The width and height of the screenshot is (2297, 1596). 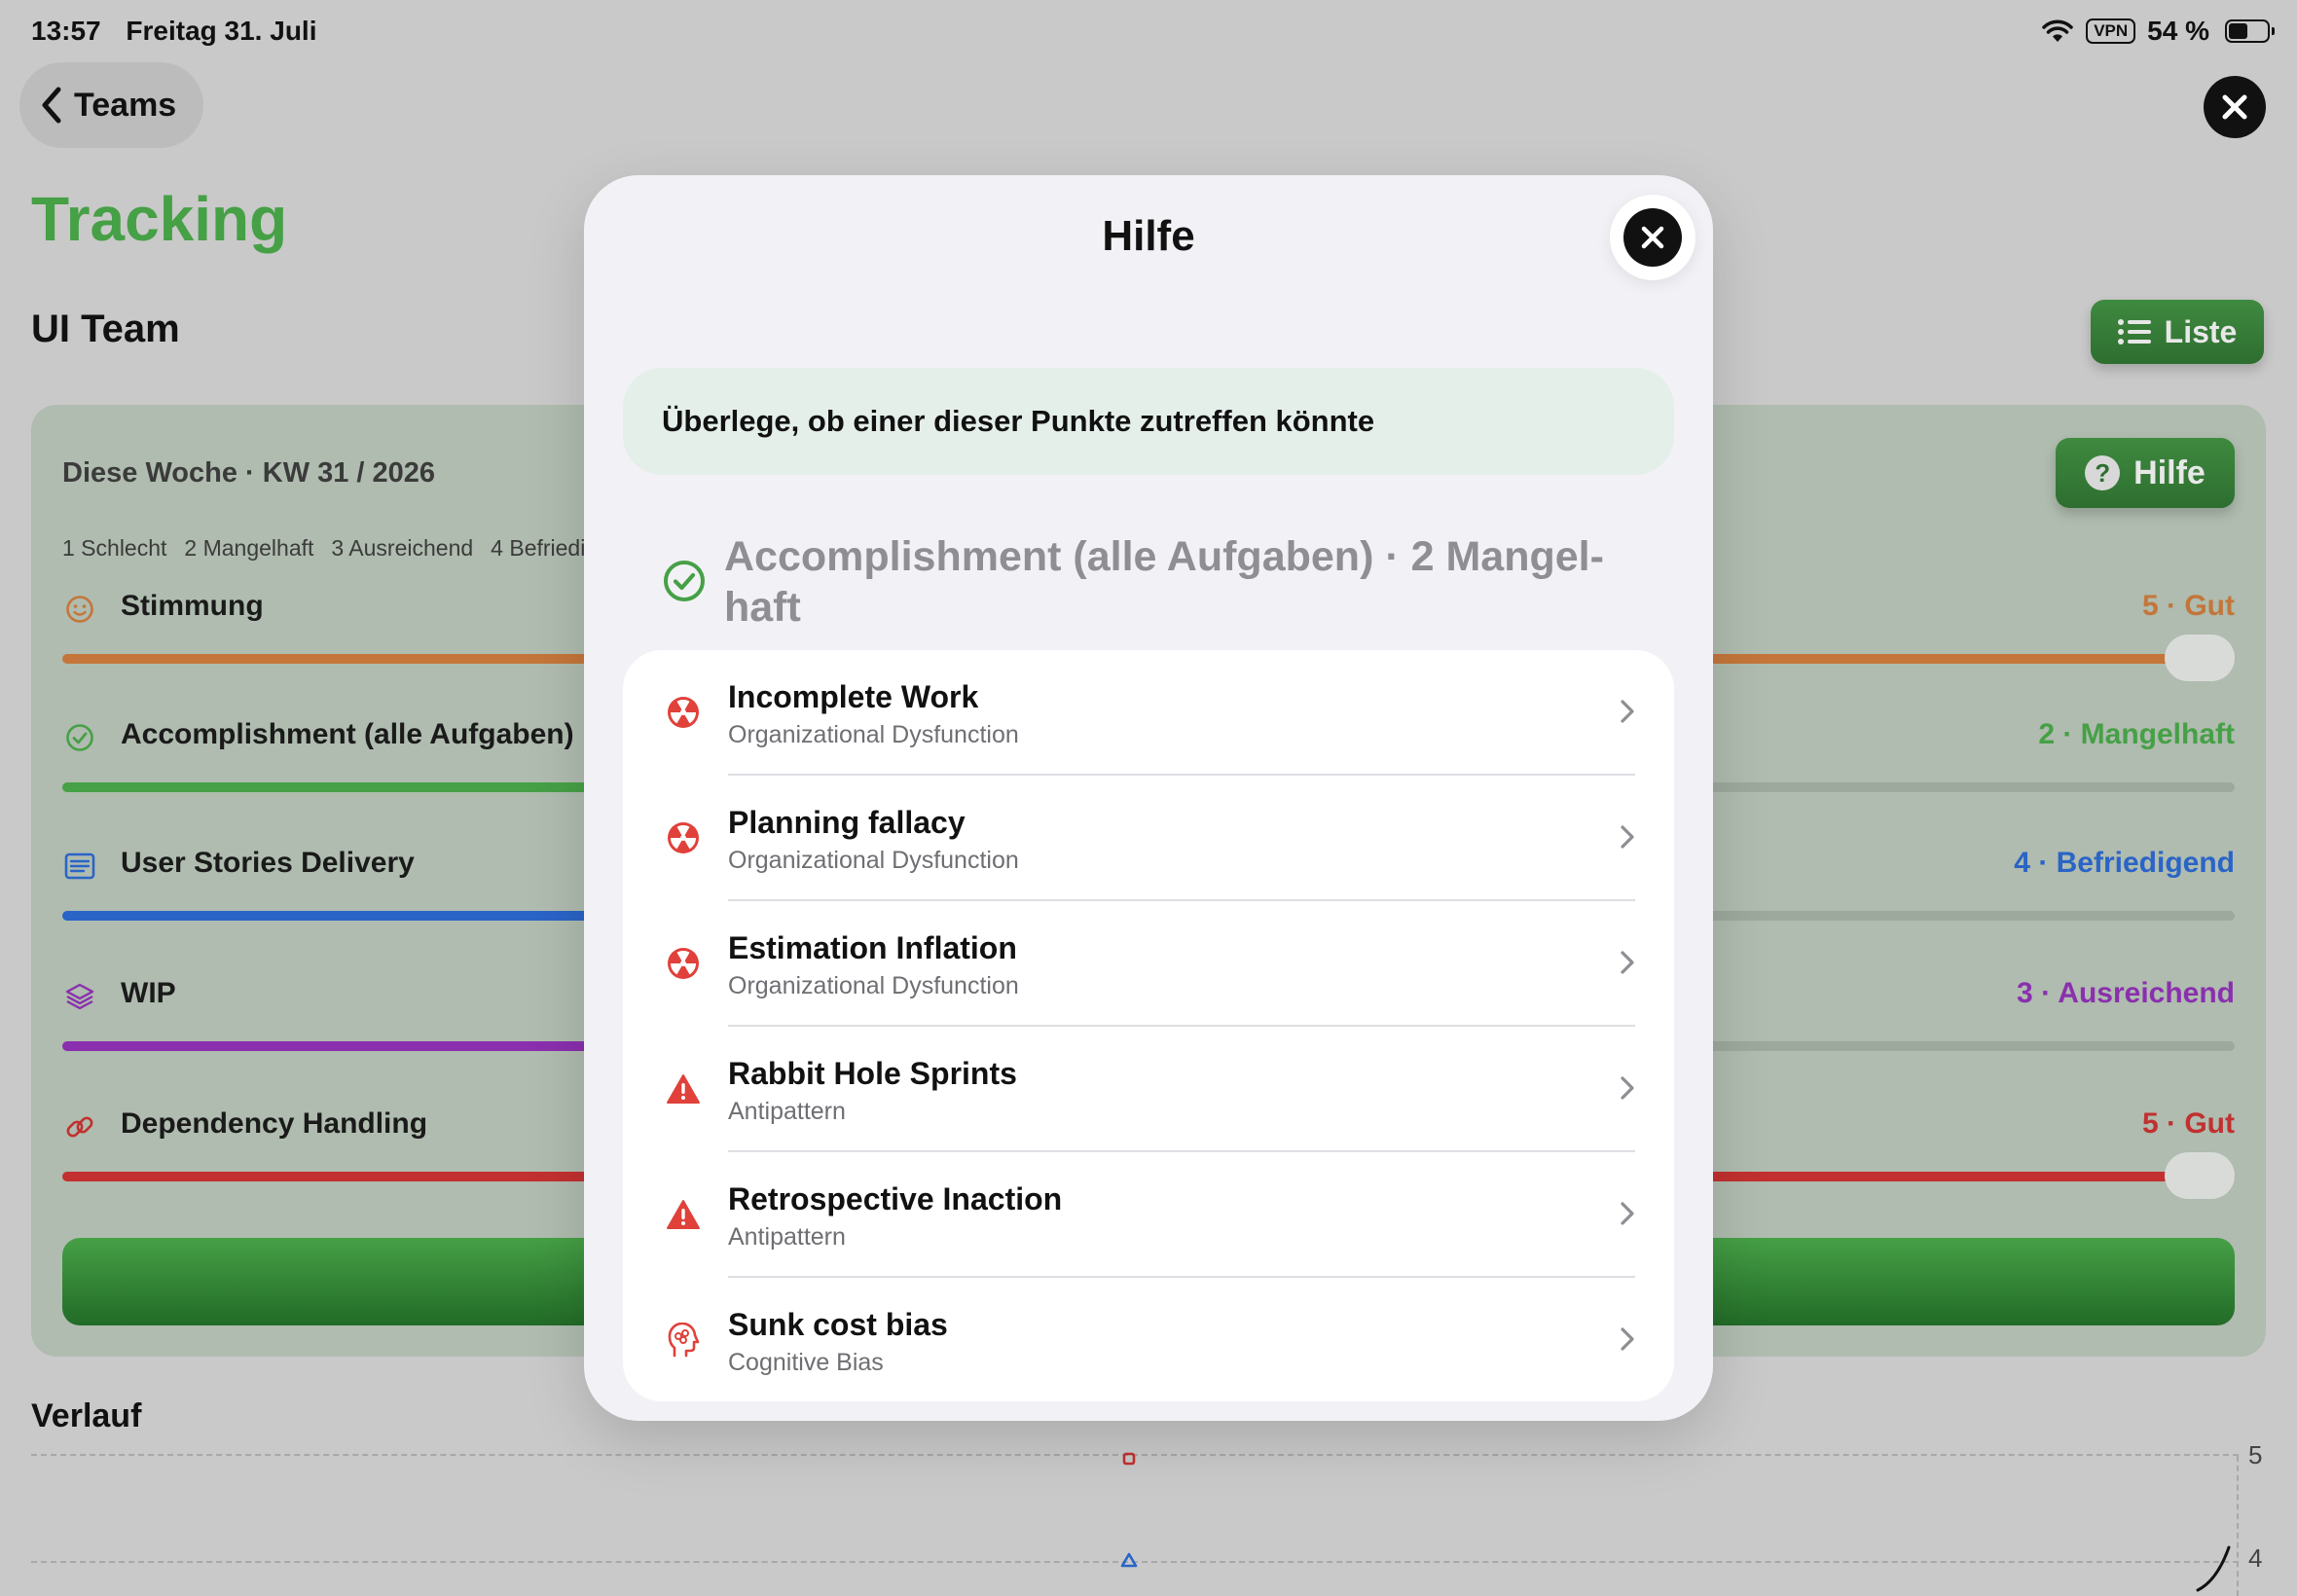 What do you see at coordinates (2255, 1454) in the screenshot?
I see `y-tick: 5` at bounding box center [2255, 1454].